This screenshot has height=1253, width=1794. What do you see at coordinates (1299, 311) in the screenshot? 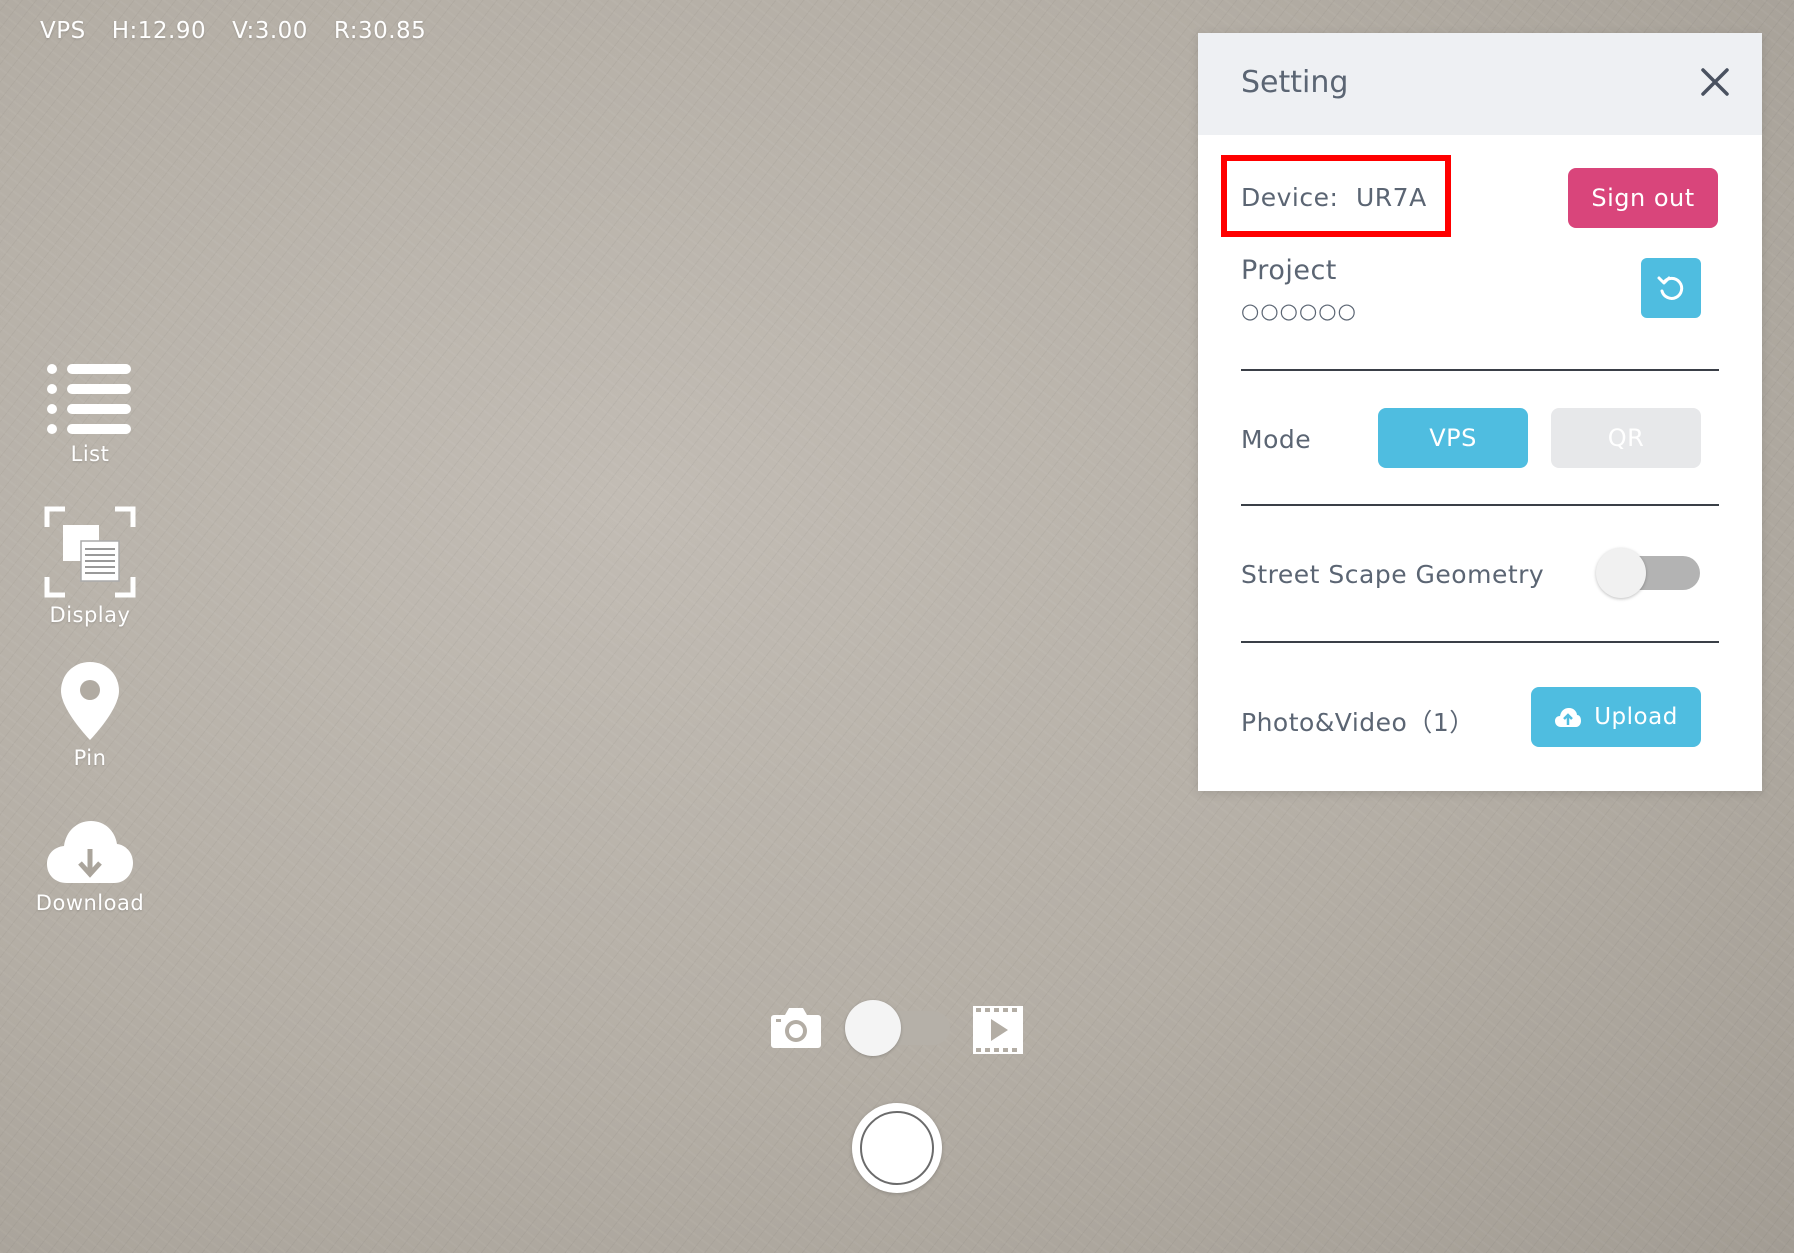
I see `project-value: ○○○○○○` at bounding box center [1299, 311].